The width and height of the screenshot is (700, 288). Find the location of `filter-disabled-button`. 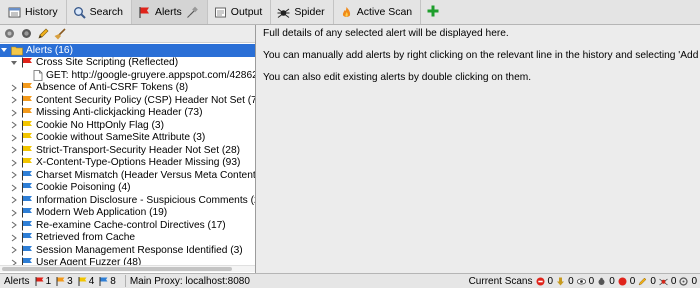

filter-disabled-button is located at coordinates (9, 34).